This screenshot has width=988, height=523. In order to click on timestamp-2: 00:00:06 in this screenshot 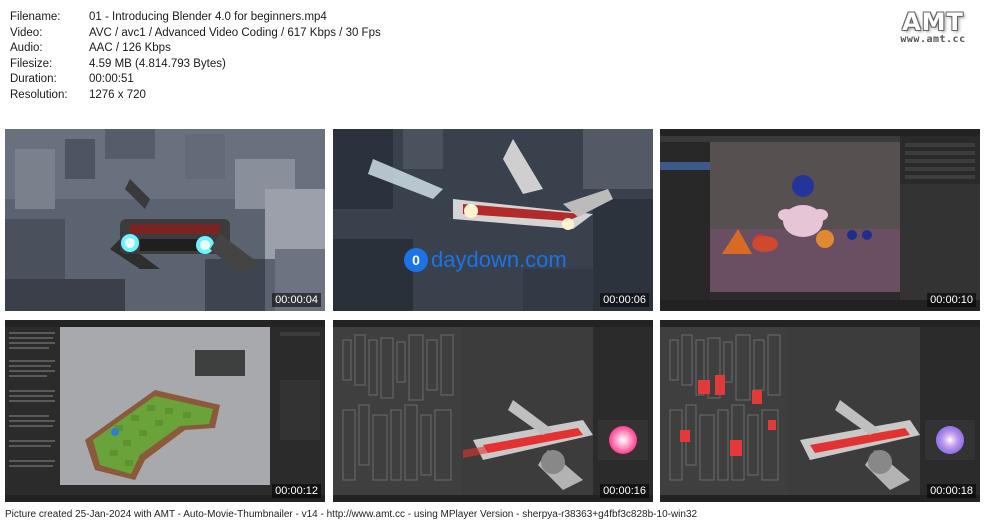, I will do `click(624, 300)`.